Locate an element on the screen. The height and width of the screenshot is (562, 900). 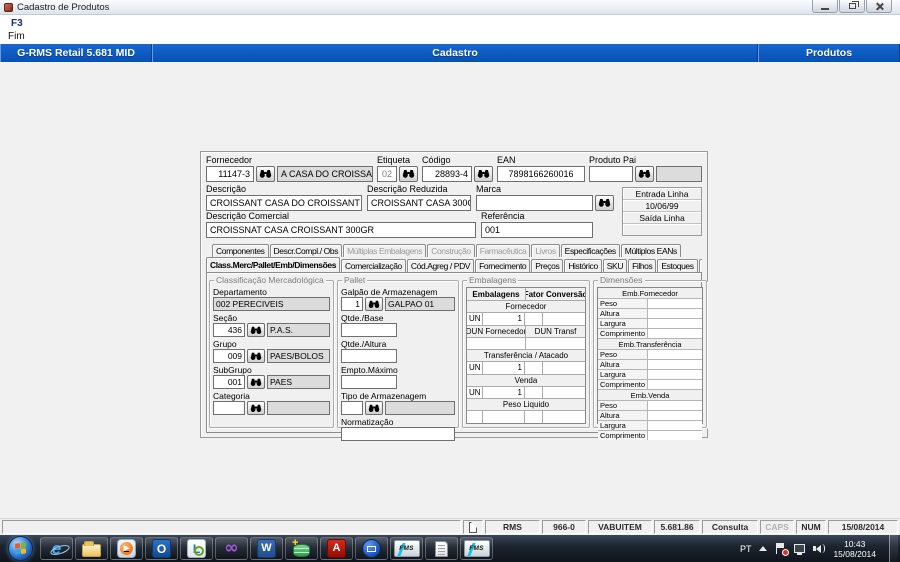
taskbar-internet-explorer: e is located at coordinates (56, 548).